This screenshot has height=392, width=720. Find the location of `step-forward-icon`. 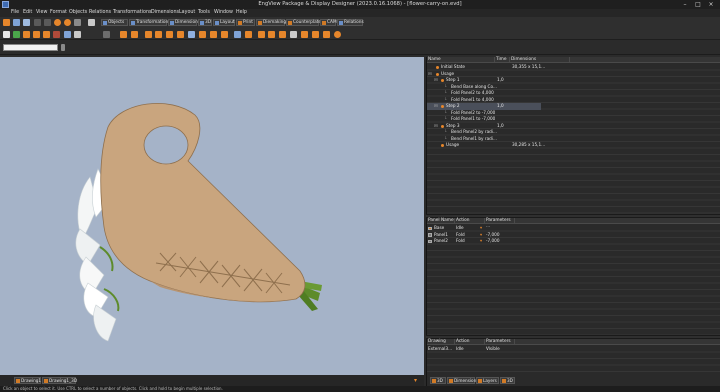

step-forward-icon is located at coordinates (271, 34).